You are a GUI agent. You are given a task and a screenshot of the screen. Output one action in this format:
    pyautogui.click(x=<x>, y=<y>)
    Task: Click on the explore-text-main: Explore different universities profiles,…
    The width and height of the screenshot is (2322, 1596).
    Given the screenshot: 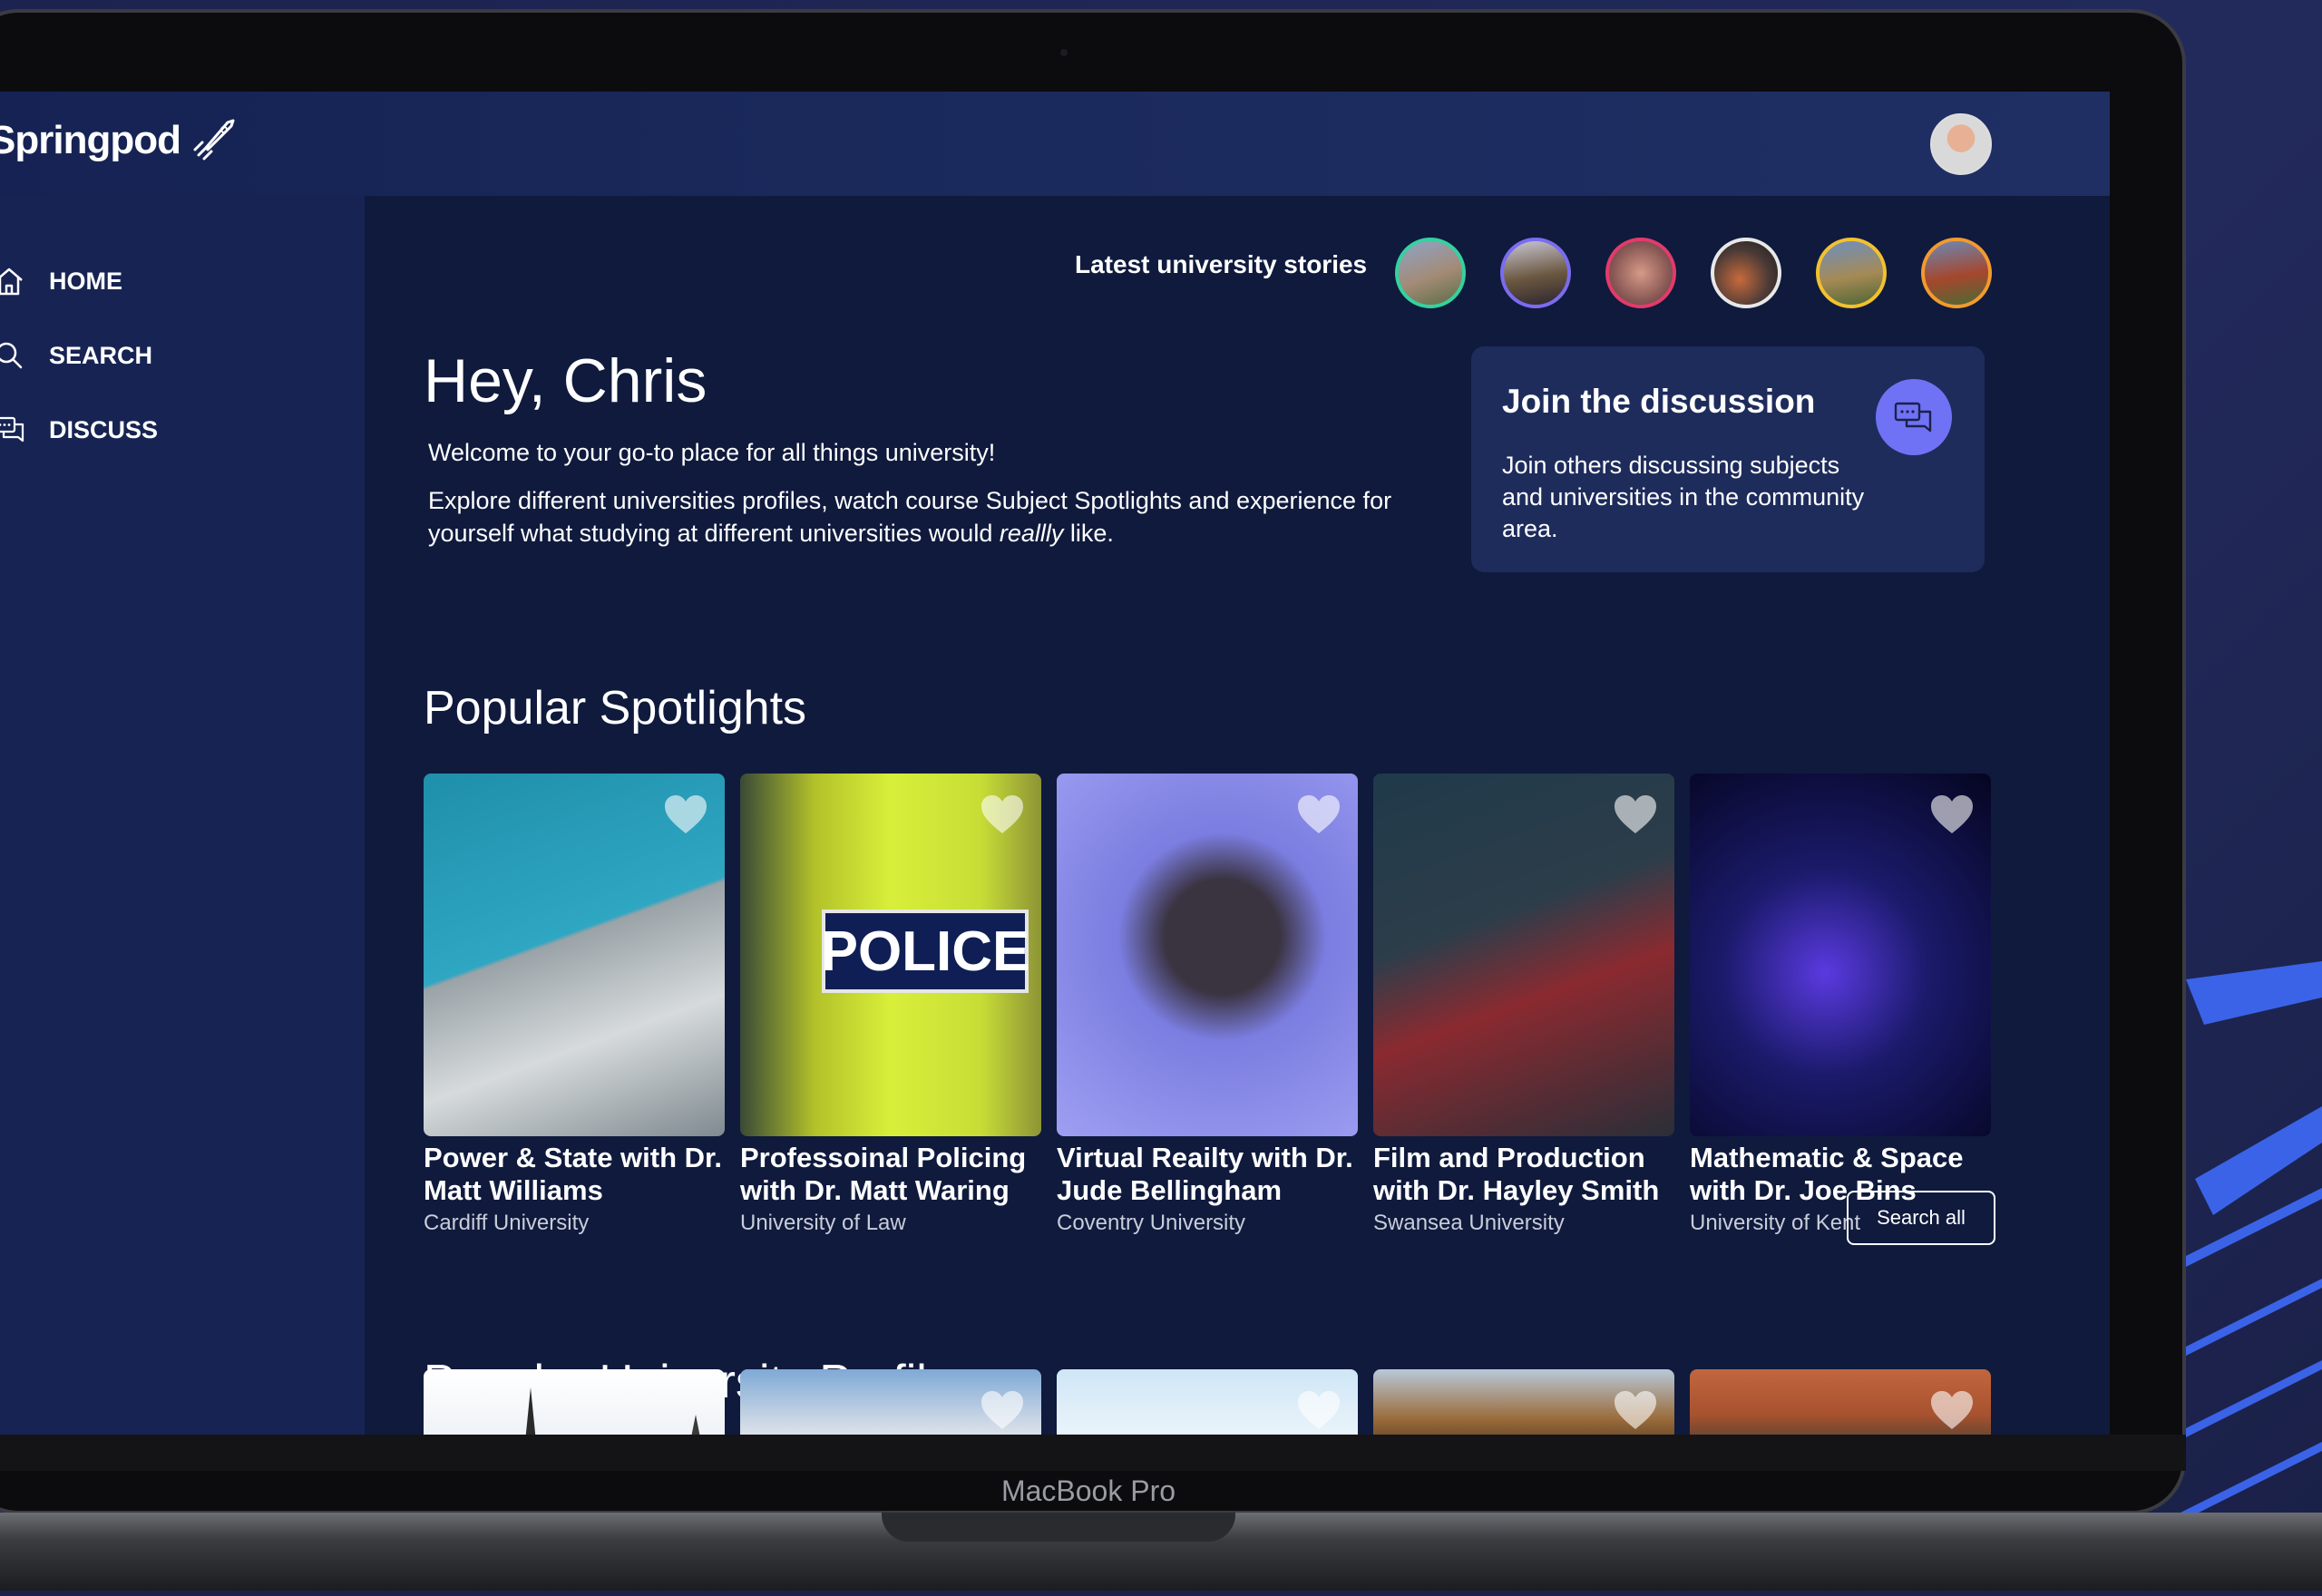 What is the action you would take?
    pyautogui.click(x=910, y=517)
    